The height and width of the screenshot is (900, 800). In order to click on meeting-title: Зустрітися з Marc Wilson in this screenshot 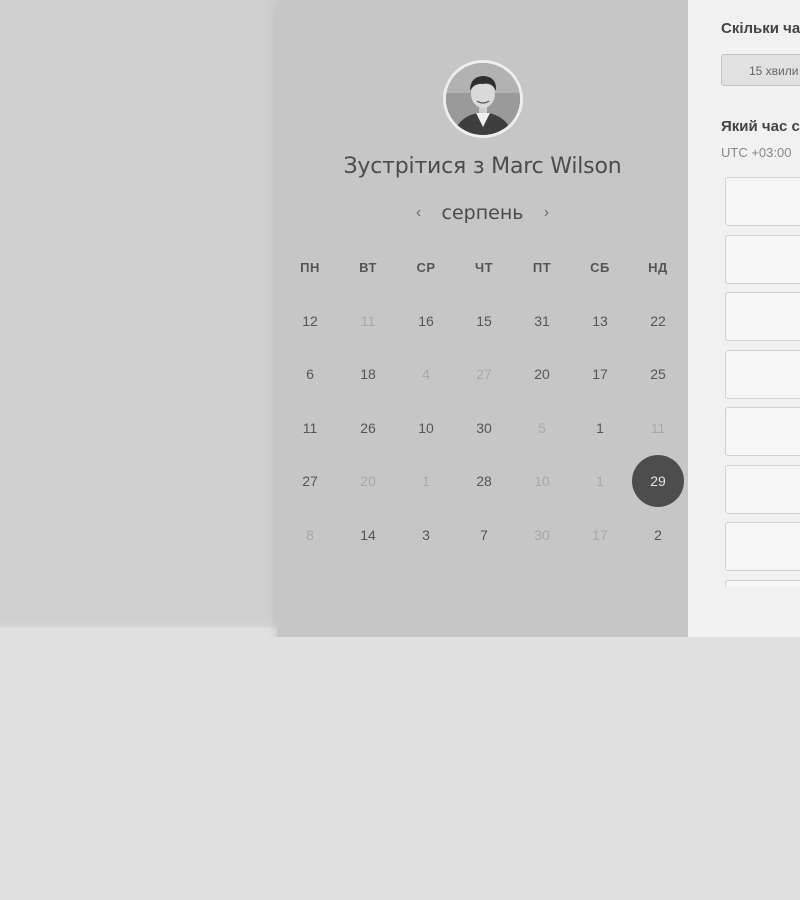, I will do `click(482, 166)`.